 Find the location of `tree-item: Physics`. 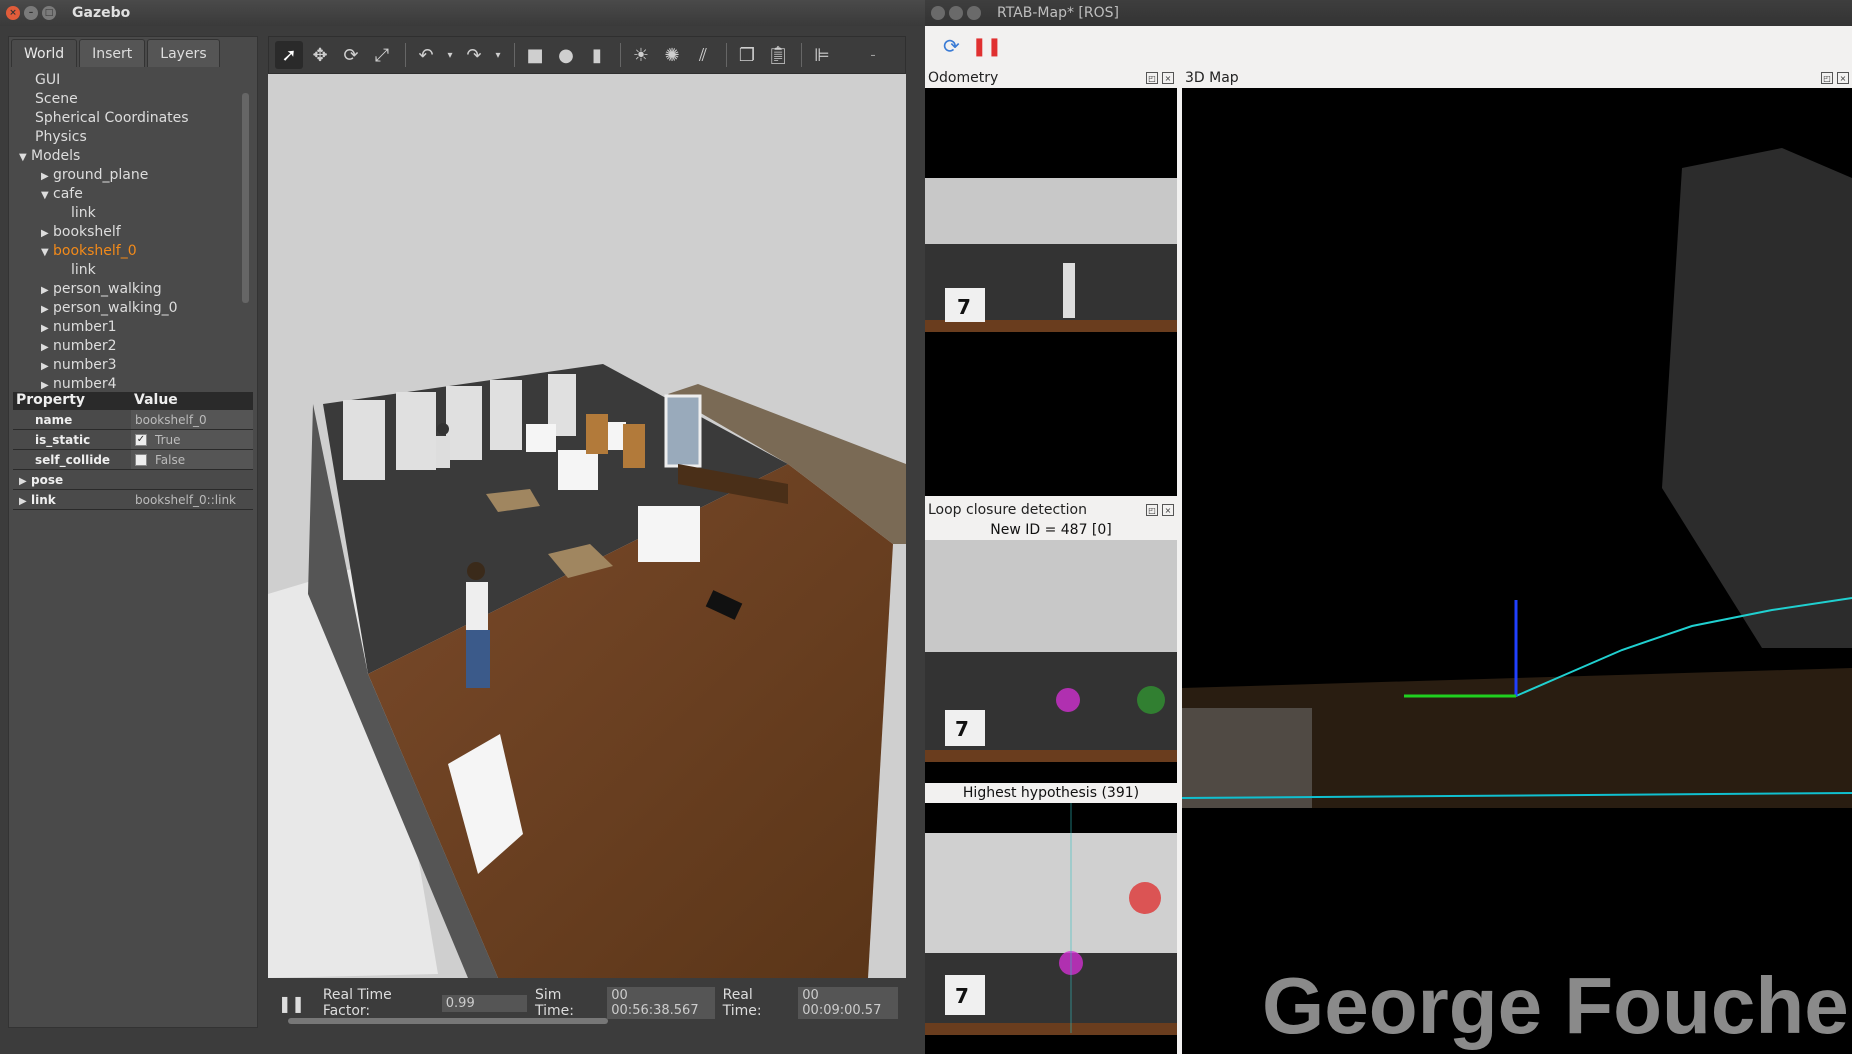

tree-item: Physics is located at coordinates (131, 137).